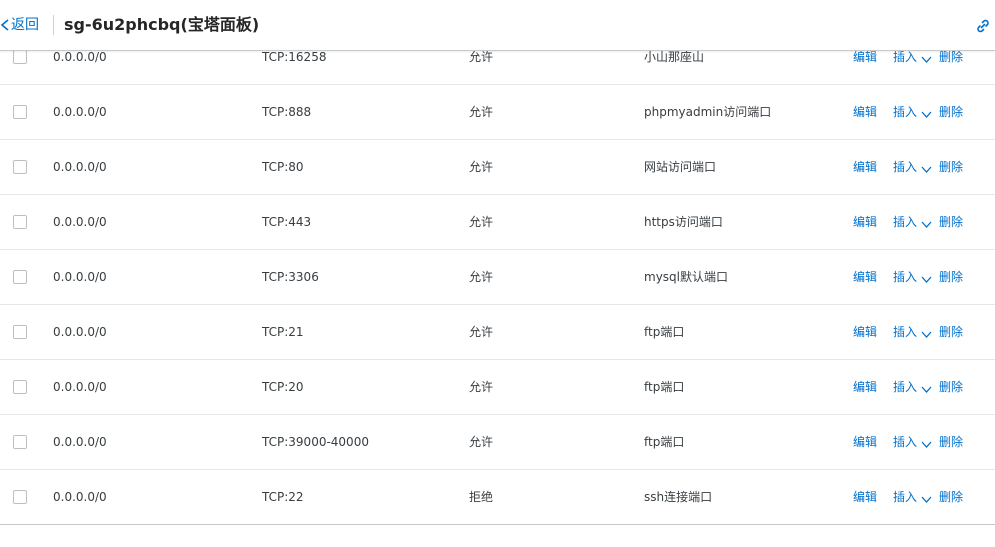 The image size is (995, 547). I want to click on table-row: 0.0.0.0/0 TCP:80 允许 网站访问端口 编辑 插入 删除, so click(497, 167).